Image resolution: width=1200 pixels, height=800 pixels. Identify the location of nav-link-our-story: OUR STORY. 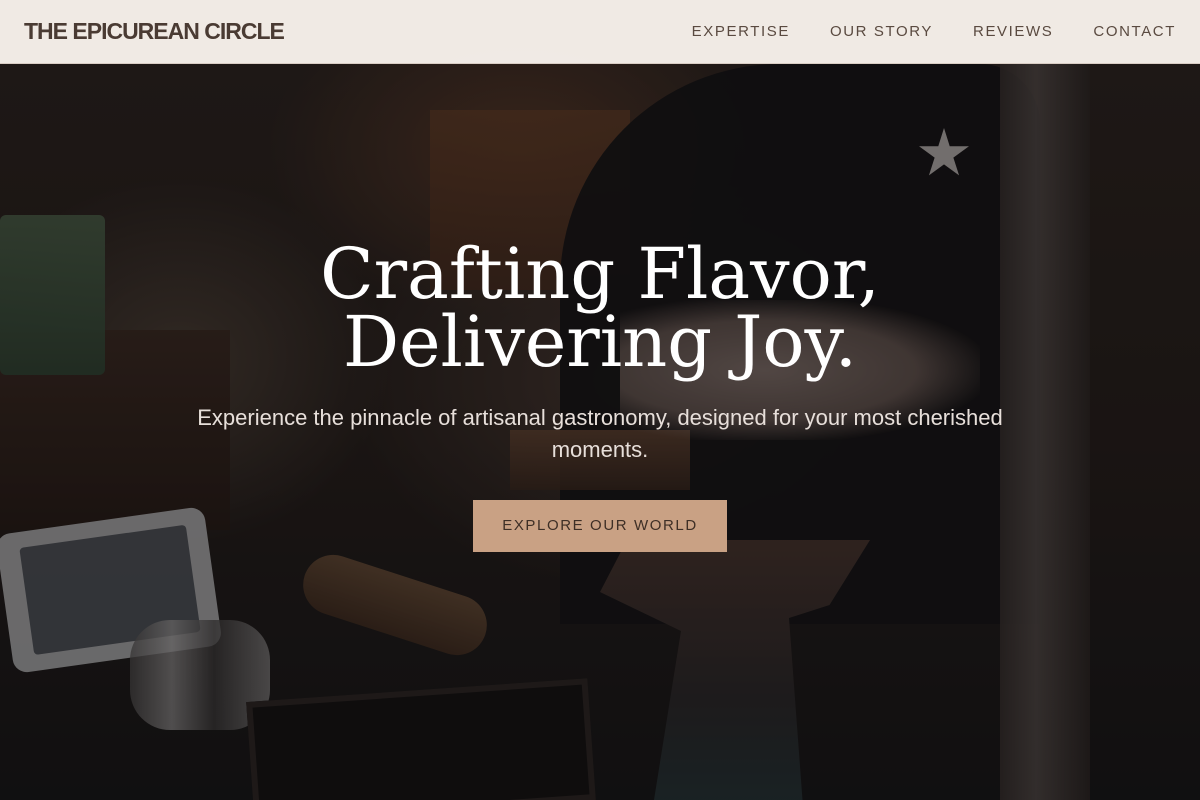
(881, 31).